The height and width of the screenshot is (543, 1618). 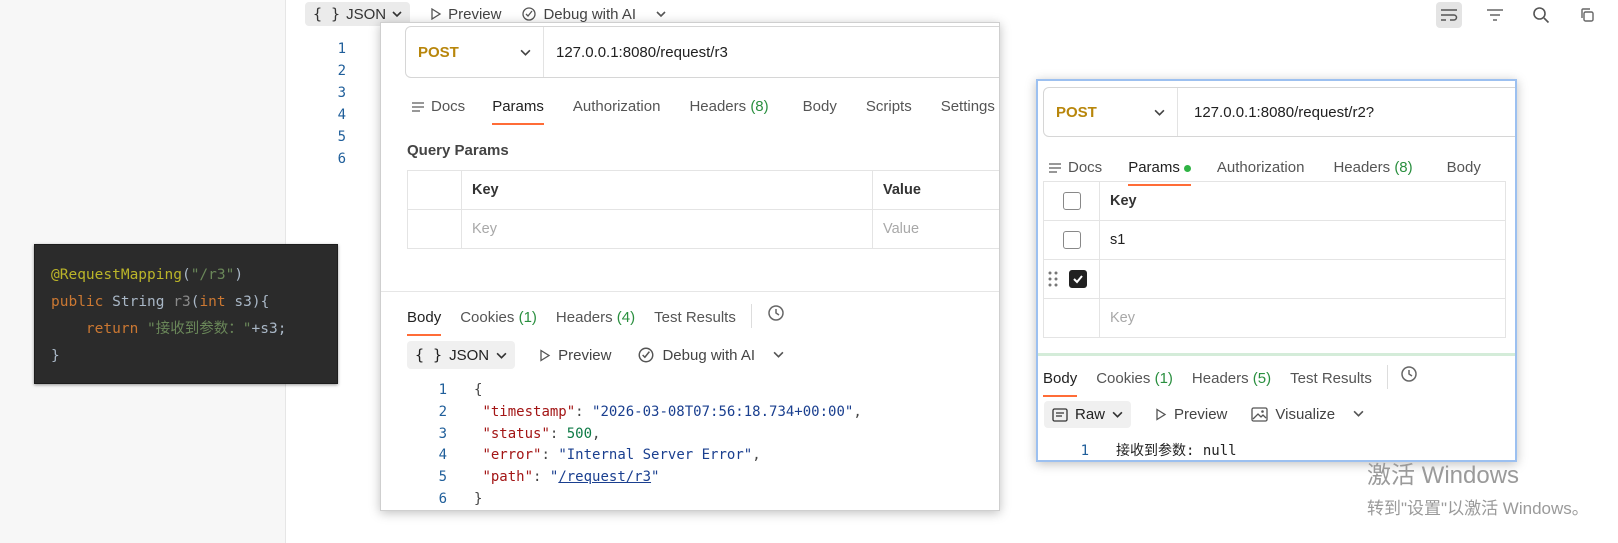 I want to click on response-raw-text: 1 接收到参数: null, so click(x=1158, y=451).